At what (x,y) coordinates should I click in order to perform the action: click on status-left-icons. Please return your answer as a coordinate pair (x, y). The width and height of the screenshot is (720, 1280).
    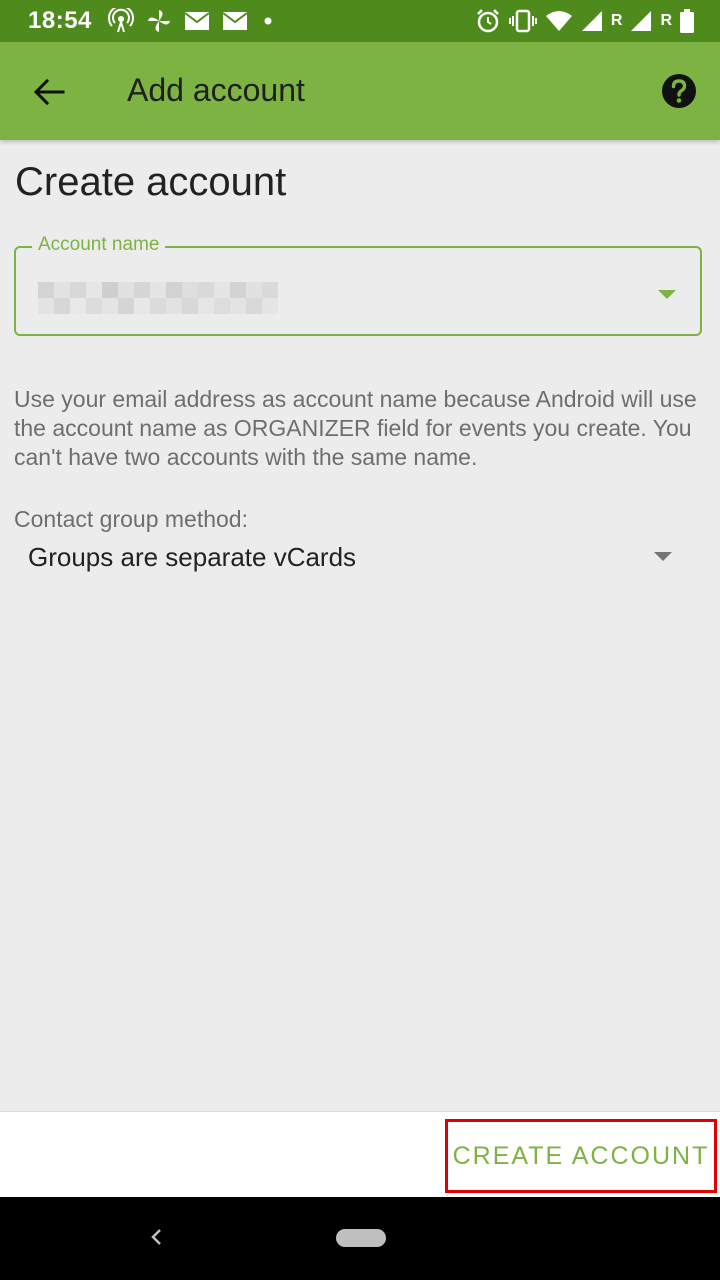
    Looking at the image, I should click on (192, 21).